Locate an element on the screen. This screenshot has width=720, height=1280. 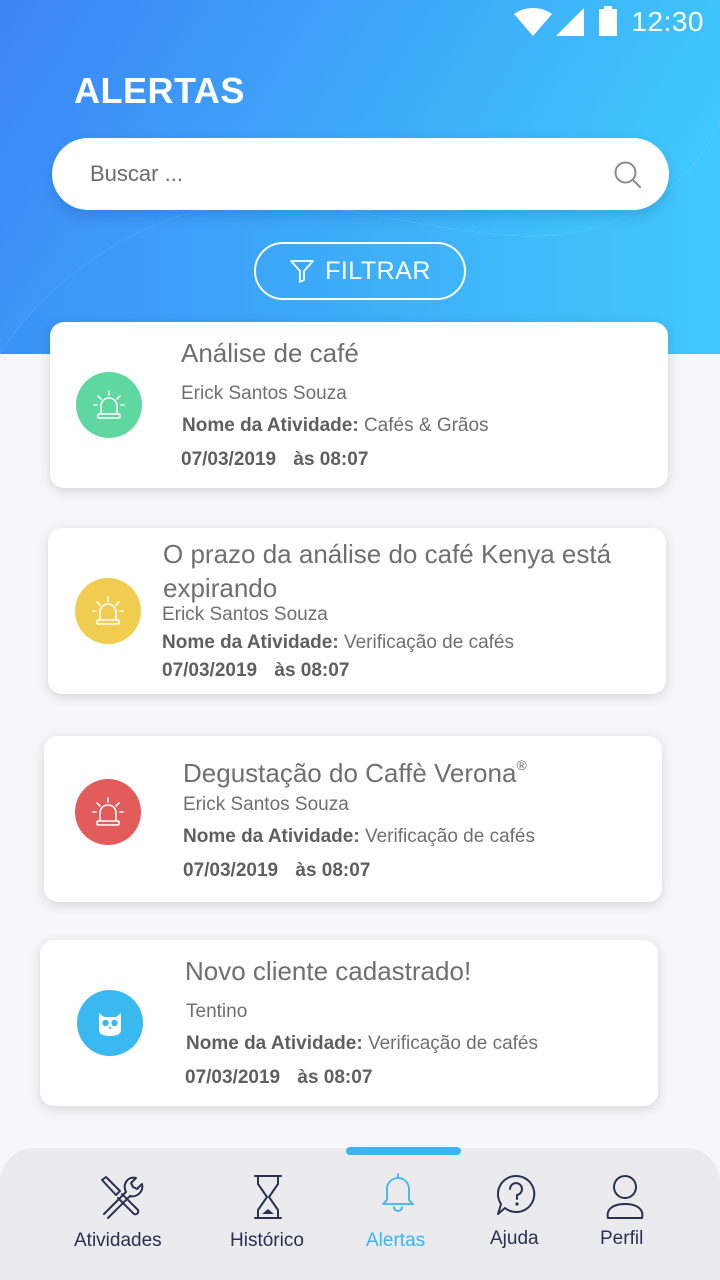
signal-icon is located at coordinates (570, 22).